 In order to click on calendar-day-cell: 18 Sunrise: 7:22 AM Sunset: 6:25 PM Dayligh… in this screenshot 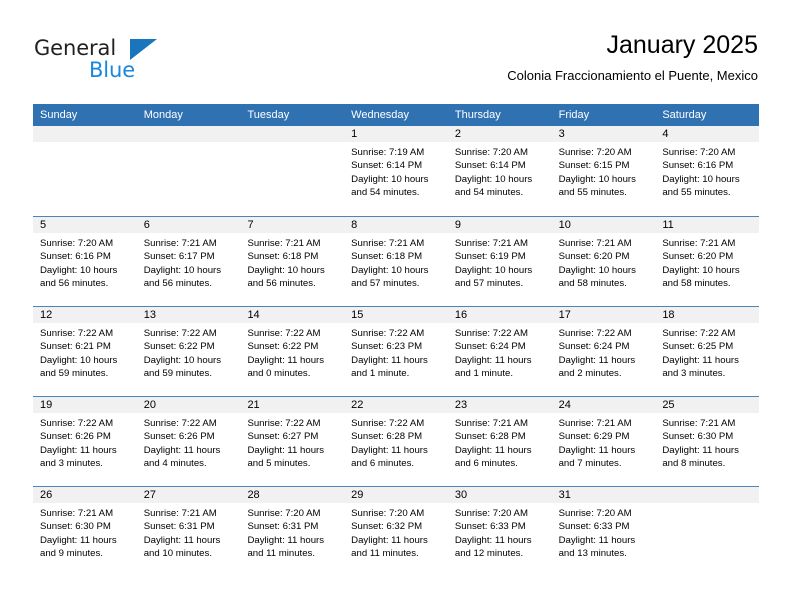, I will do `click(707, 351)`.